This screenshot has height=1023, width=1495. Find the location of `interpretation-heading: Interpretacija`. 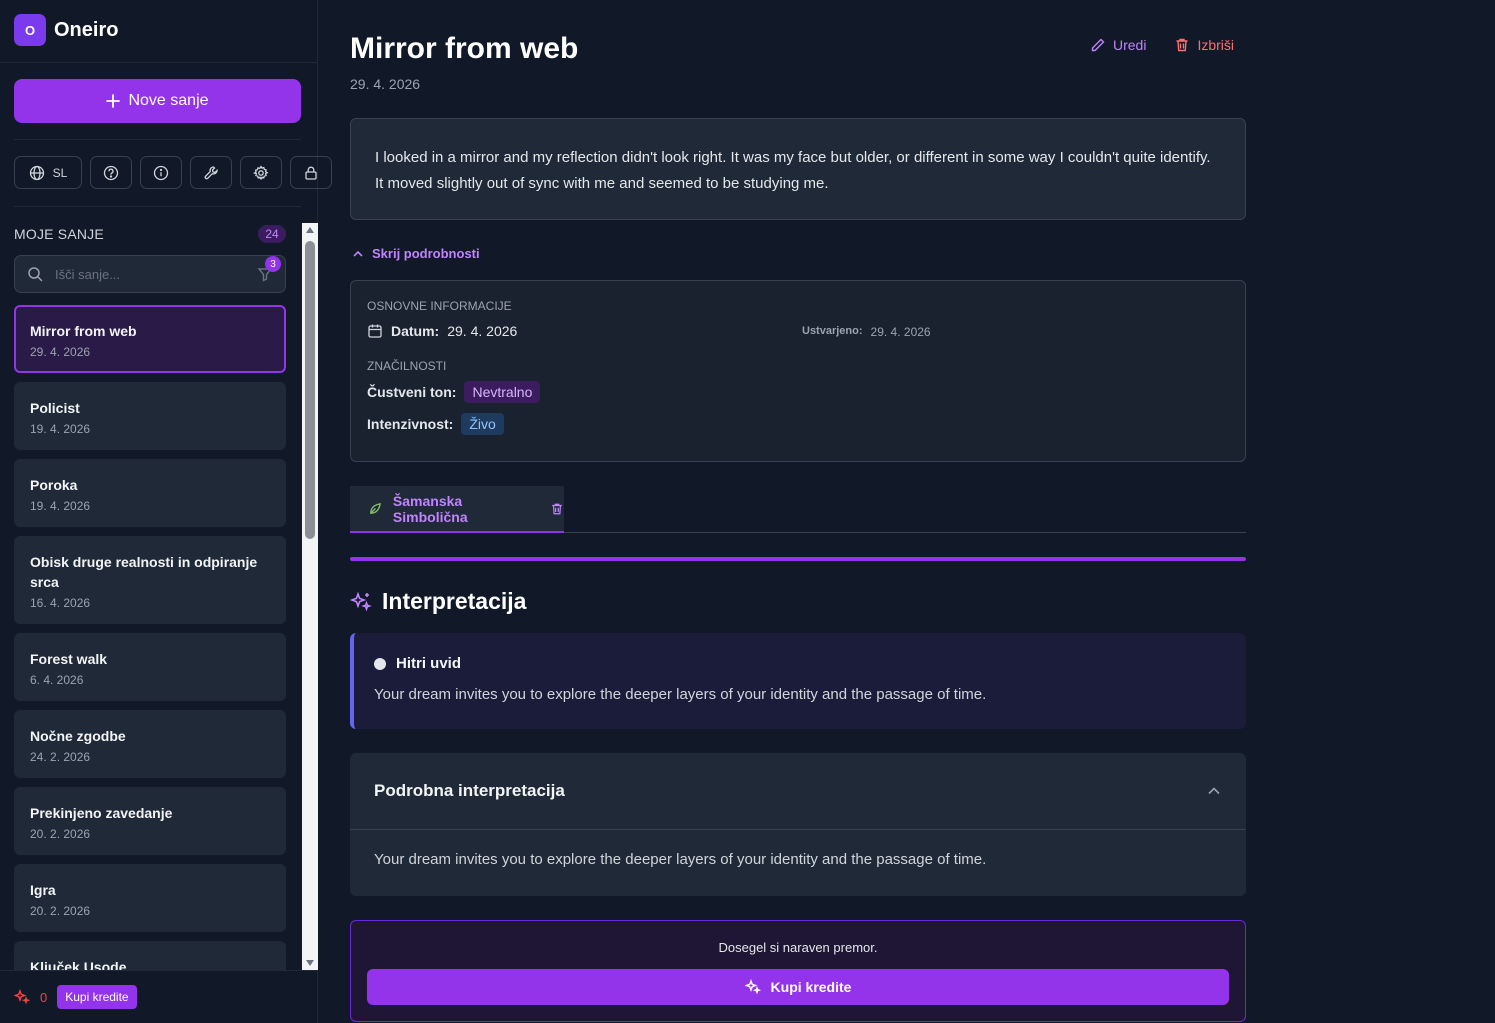

interpretation-heading: Interpretacija is located at coordinates (438, 601).